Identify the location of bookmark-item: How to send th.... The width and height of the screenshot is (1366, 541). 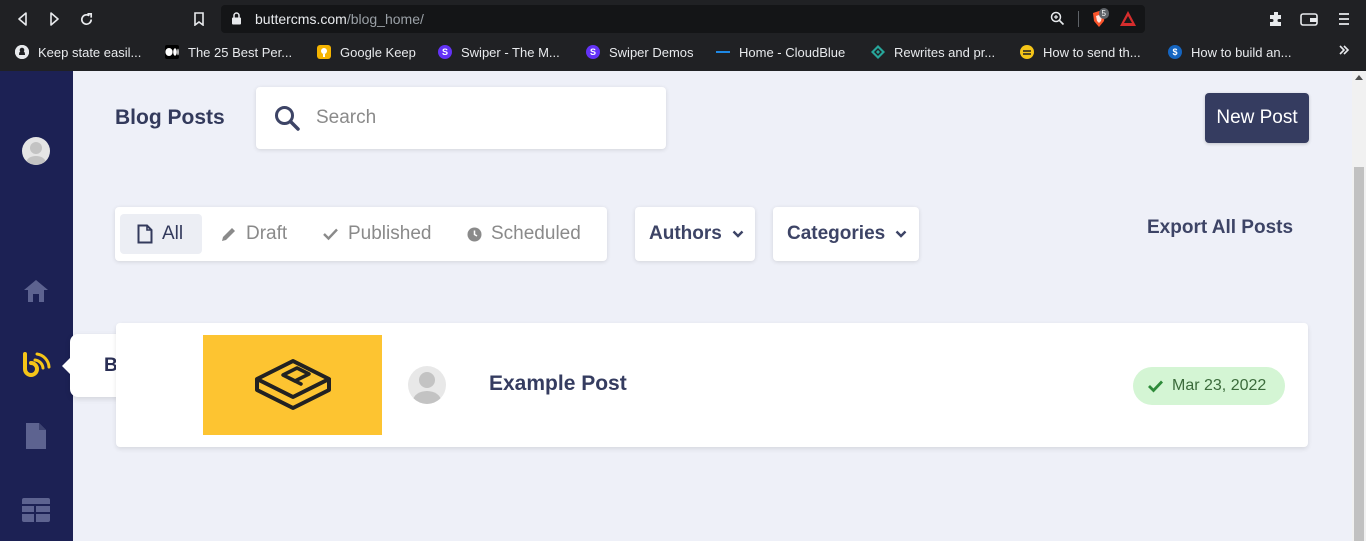
(1080, 52).